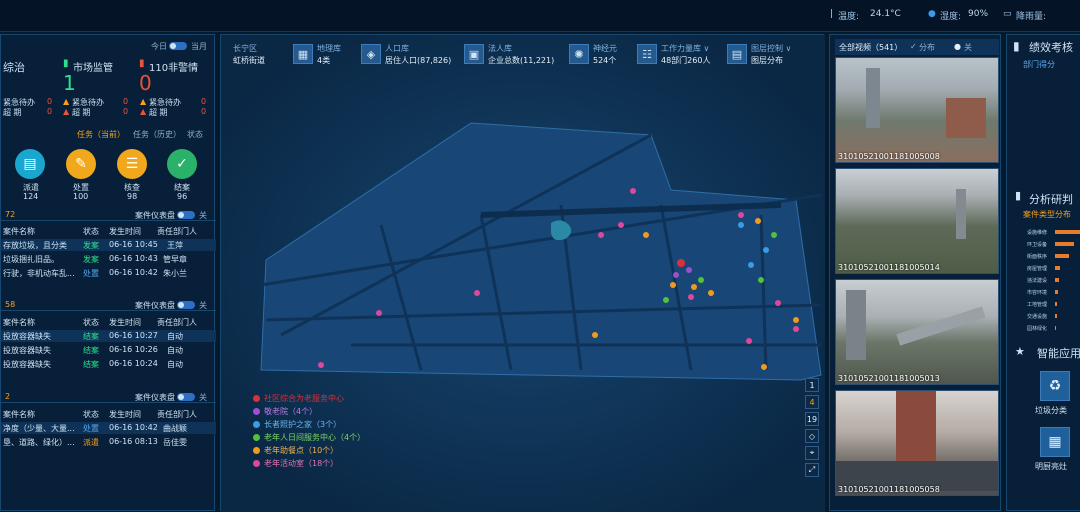 The image size is (1080, 512). What do you see at coordinates (91, 336) in the screenshot?
I see `case-status: 结案` at bounding box center [91, 336].